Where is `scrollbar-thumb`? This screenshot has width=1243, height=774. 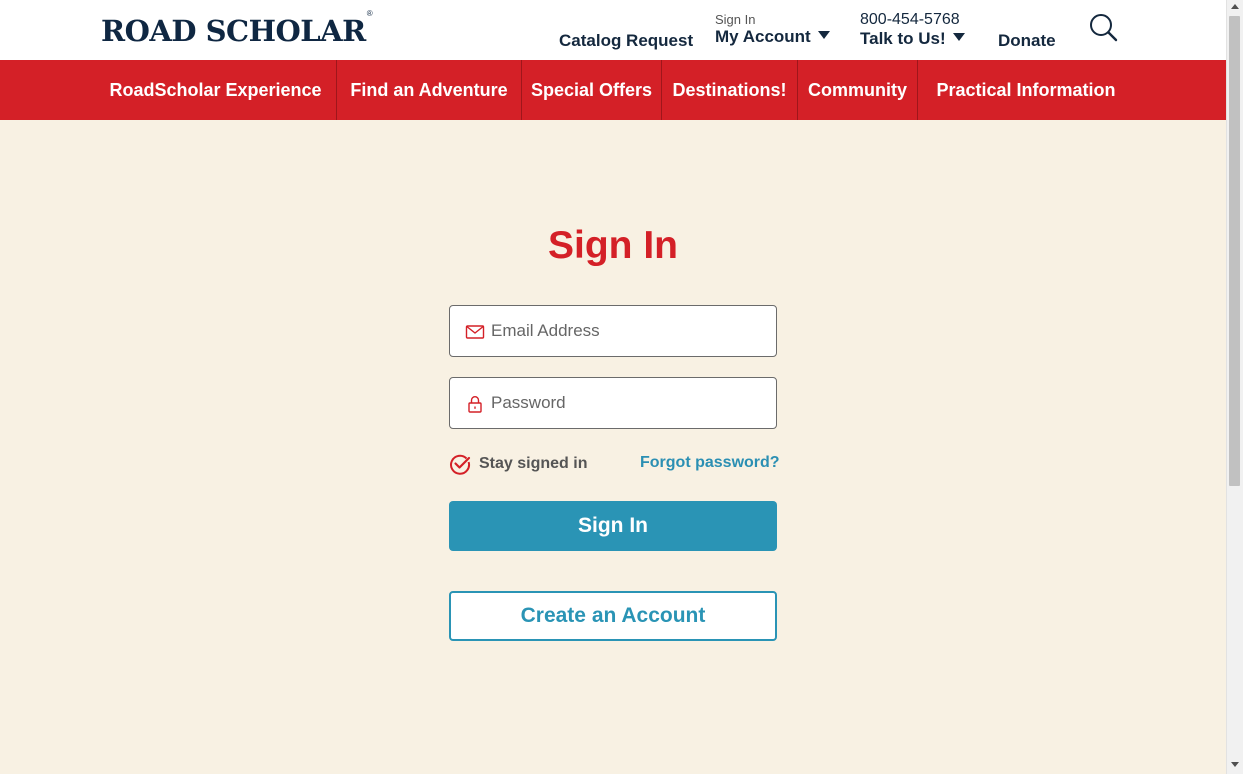
scrollbar-thumb is located at coordinates (1234, 251).